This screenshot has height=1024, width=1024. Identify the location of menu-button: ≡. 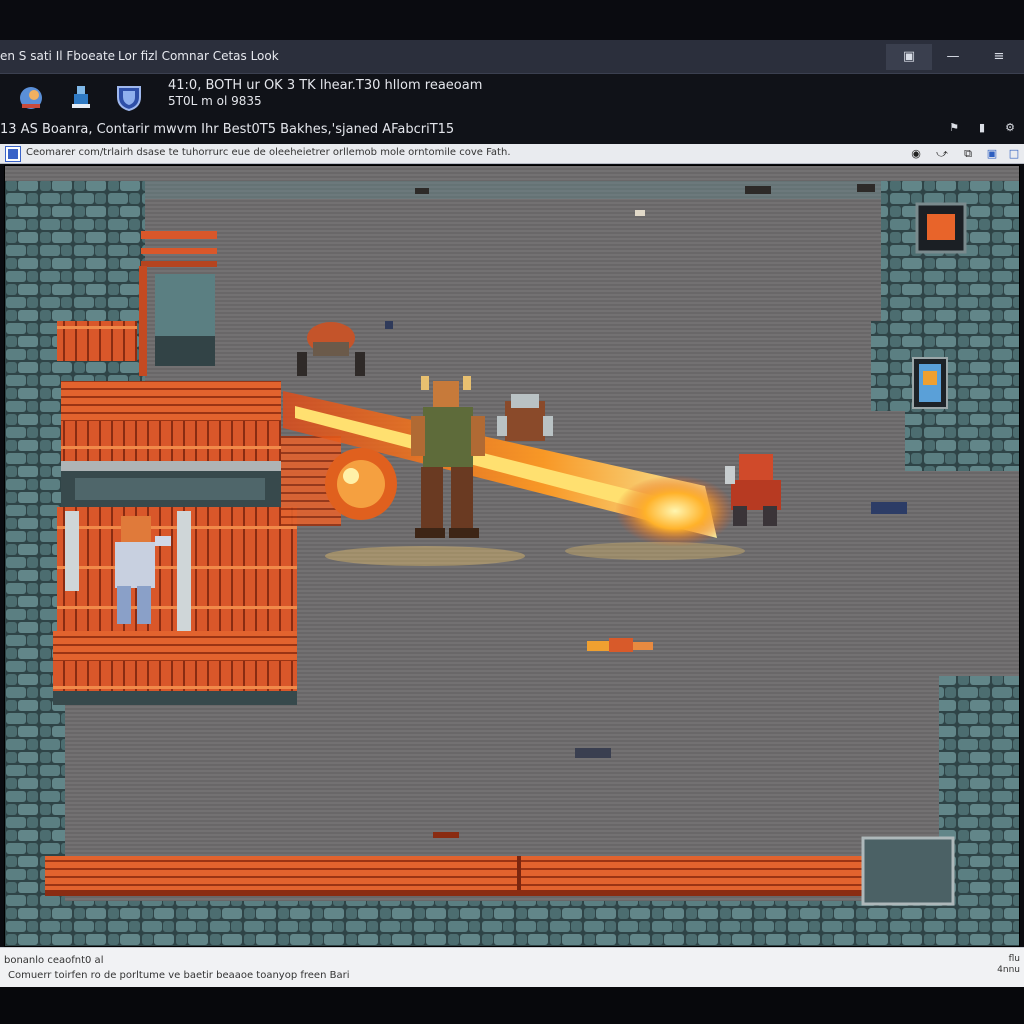
(999, 57).